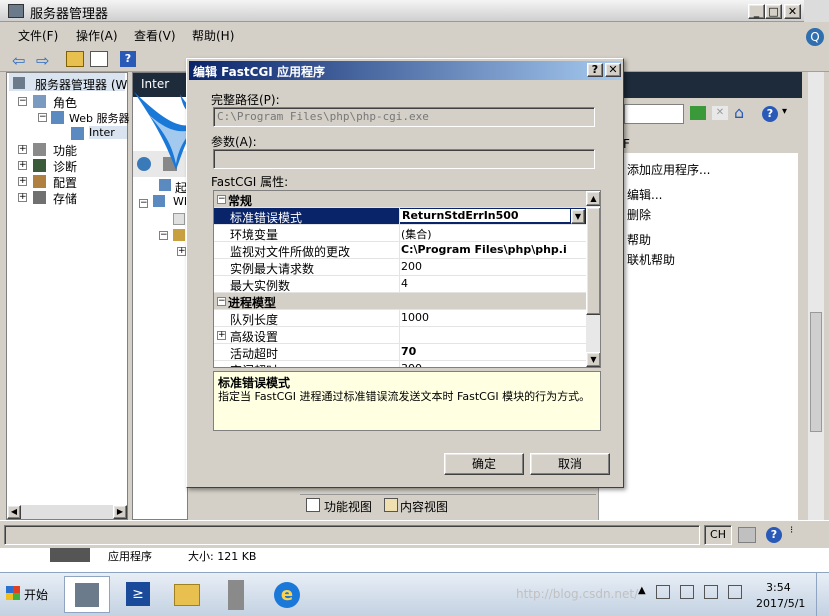 This screenshot has height=616, width=829. Describe the element at coordinates (743, 113) in the screenshot. I see `home-icon: ⌂` at that location.